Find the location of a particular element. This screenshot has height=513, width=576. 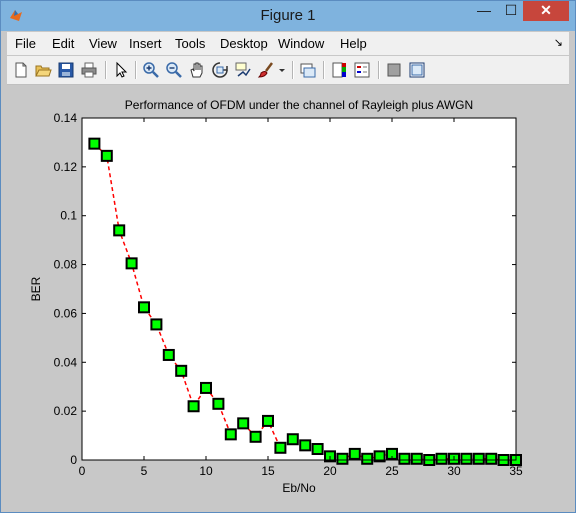

menu-edit: Edit is located at coordinates (63, 43).